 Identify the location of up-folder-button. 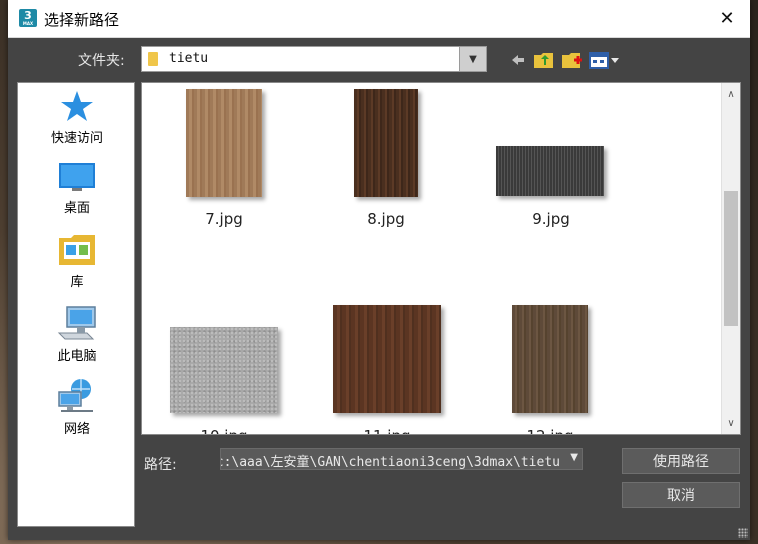
(544, 60).